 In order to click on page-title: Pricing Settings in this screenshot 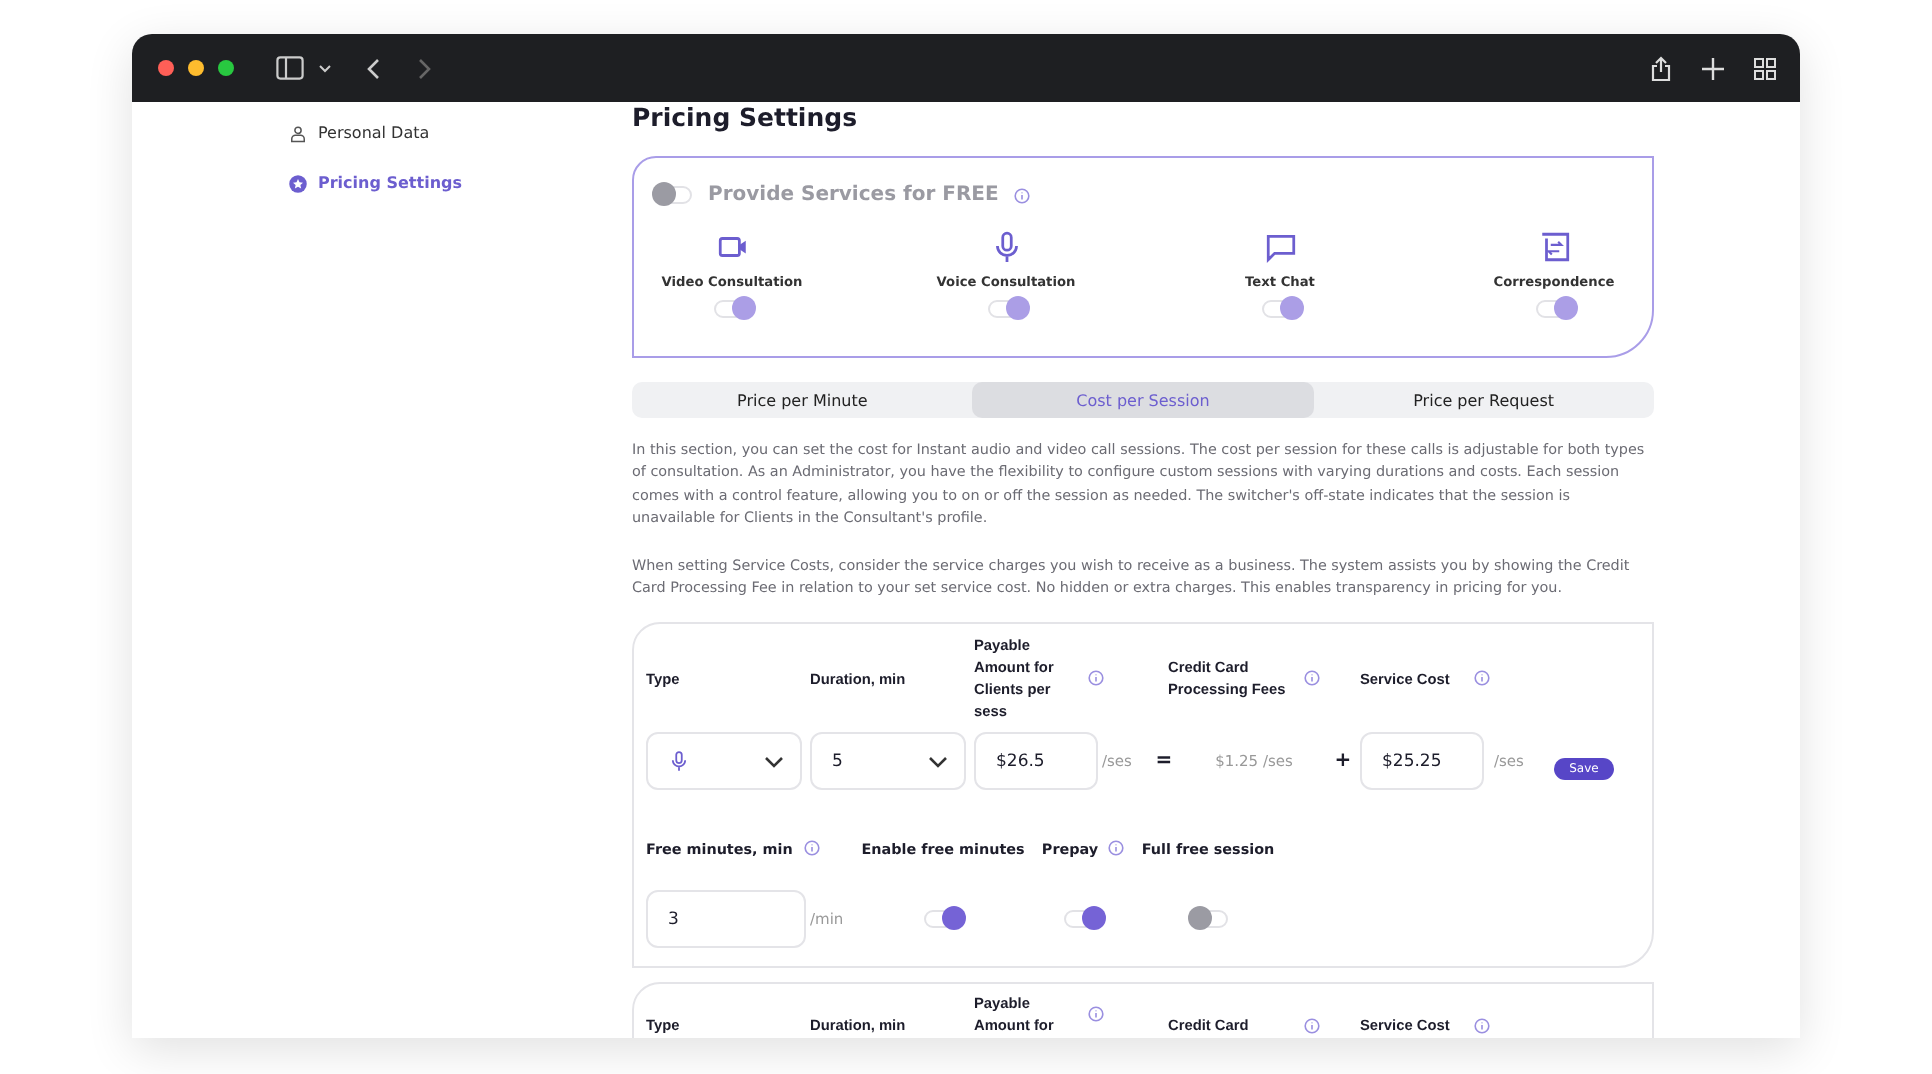, I will do `click(746, 118)`.